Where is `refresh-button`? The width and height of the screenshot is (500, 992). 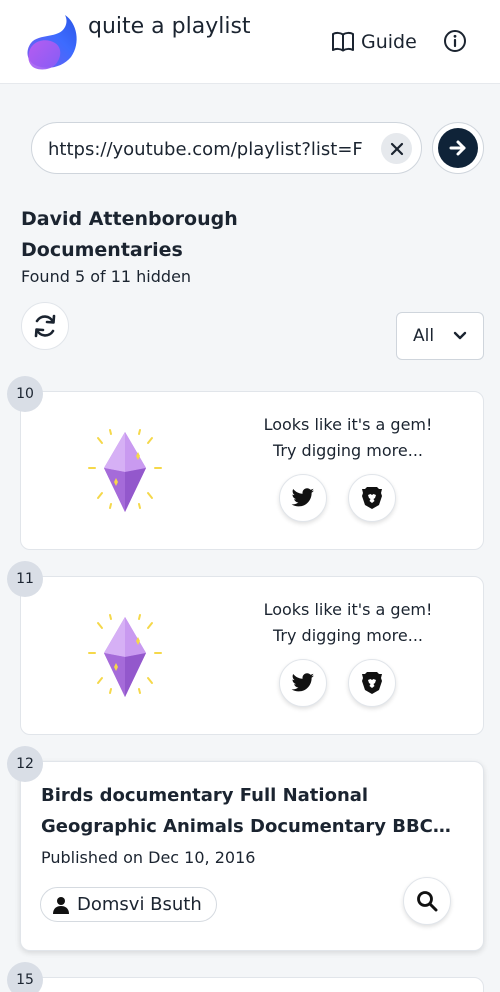 refresh-button is located at coordinates (45, 326).